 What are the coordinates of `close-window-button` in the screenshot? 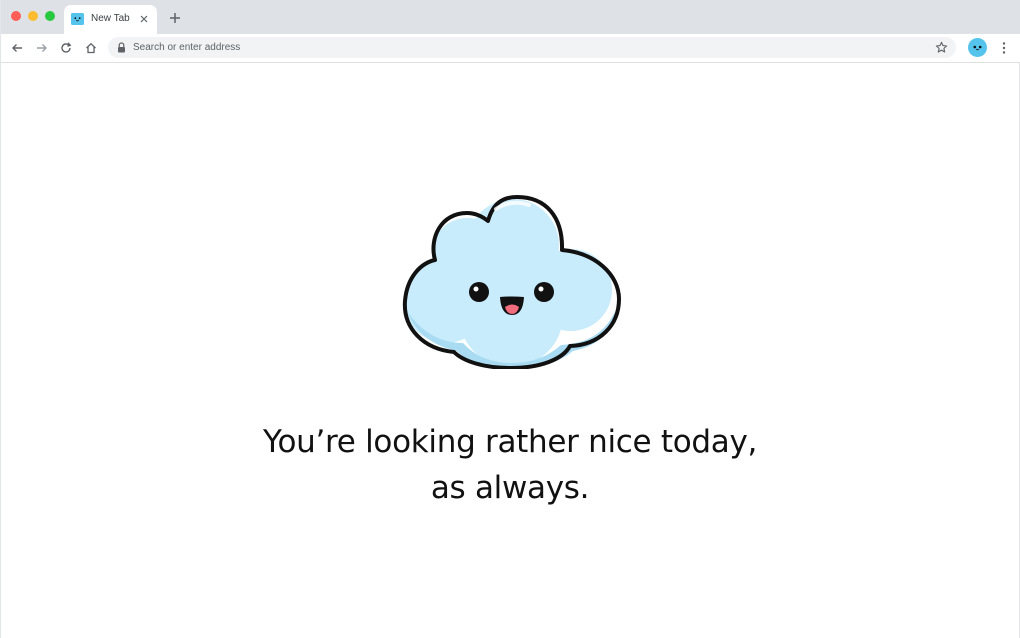 It's located at (16, 16).